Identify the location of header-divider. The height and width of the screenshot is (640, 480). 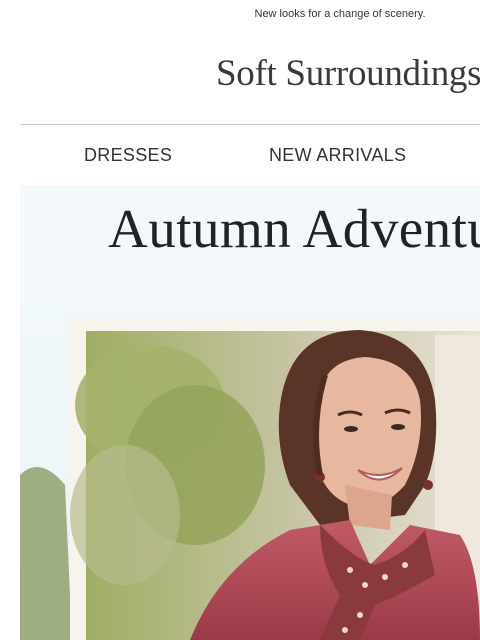
(250, 124).